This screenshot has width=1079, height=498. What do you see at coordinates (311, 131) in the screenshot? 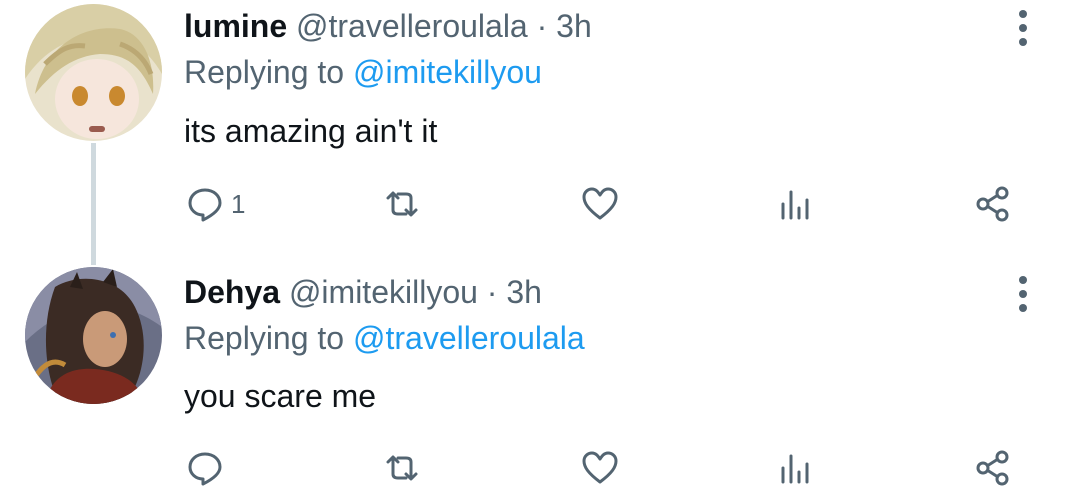
I see `tweet-text: its amazing ain't it` at bounding box center [311, 131].